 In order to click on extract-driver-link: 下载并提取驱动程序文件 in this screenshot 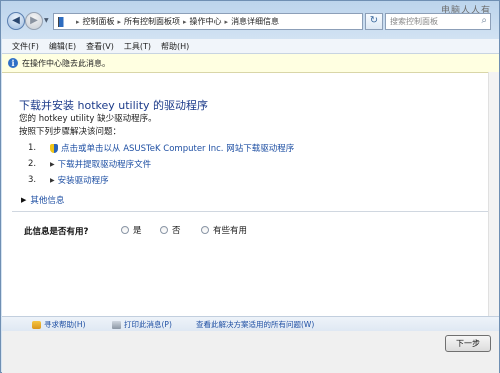, I will do `click(105, 164)`.